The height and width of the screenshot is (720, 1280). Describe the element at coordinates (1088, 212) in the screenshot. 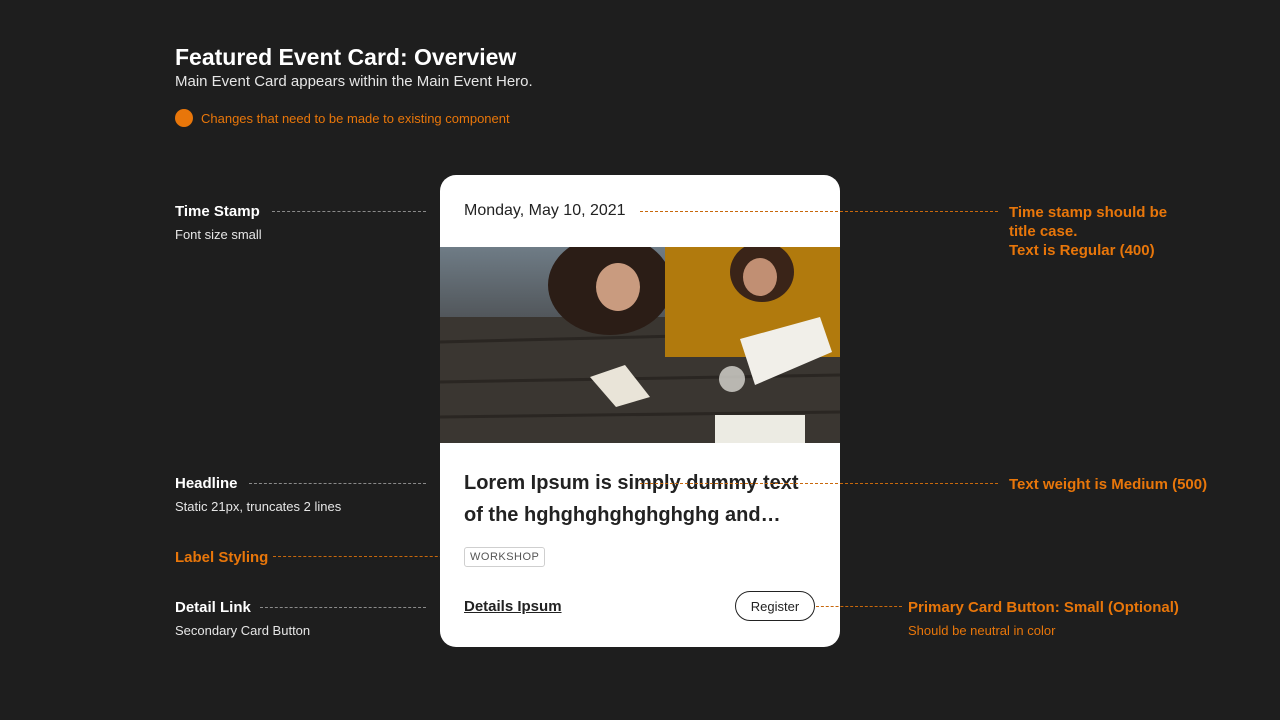

I see `timestamp-note-line1: Time stamp should be` at that location.